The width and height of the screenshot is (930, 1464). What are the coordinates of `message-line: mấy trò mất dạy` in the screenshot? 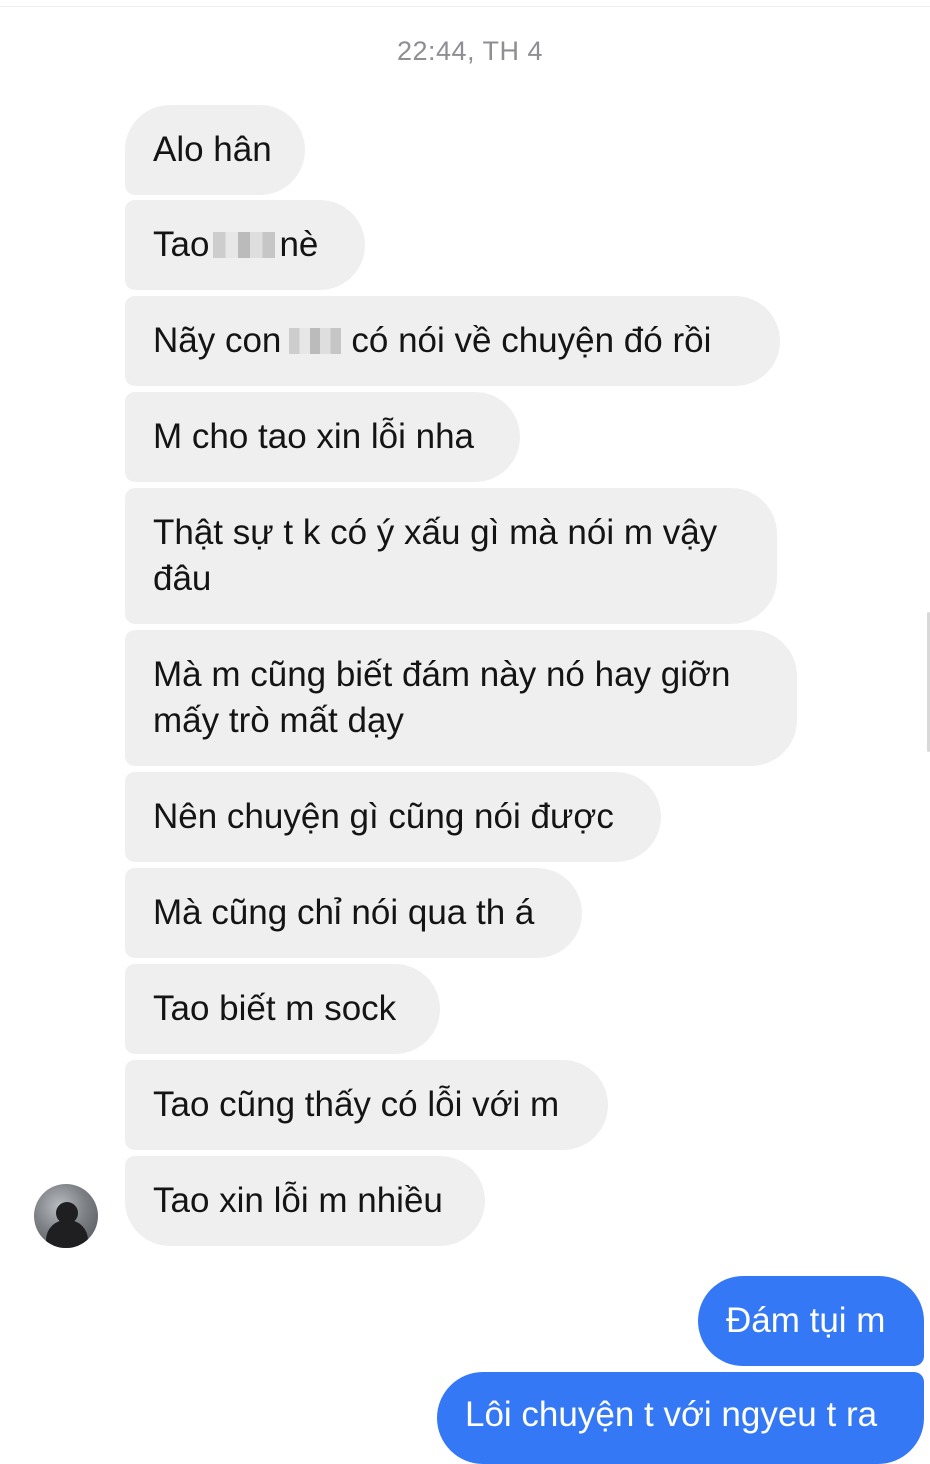 It's located at (278, 720).